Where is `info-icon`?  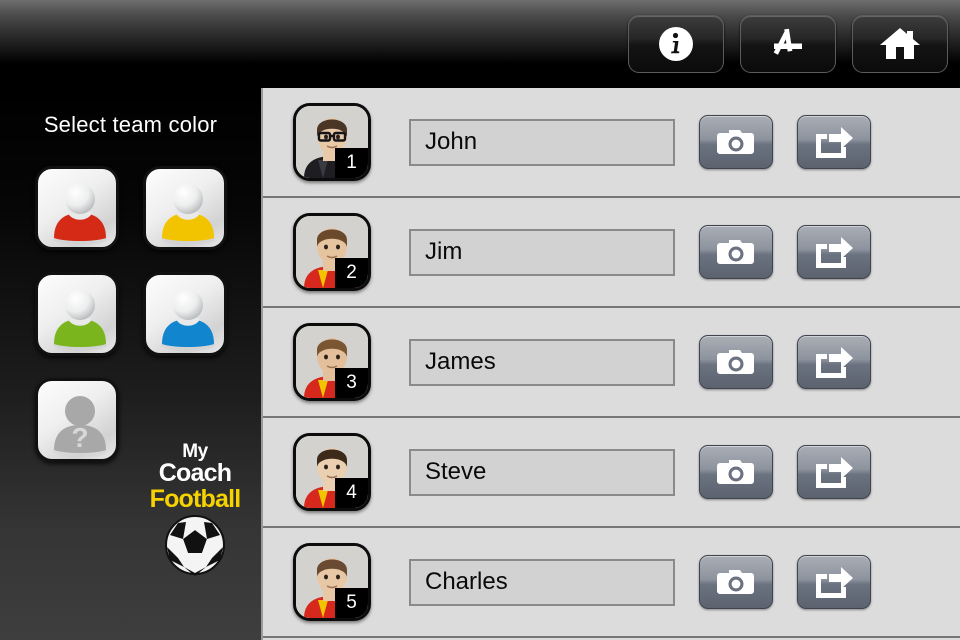
info-icon is located at coordinates (676, 44).